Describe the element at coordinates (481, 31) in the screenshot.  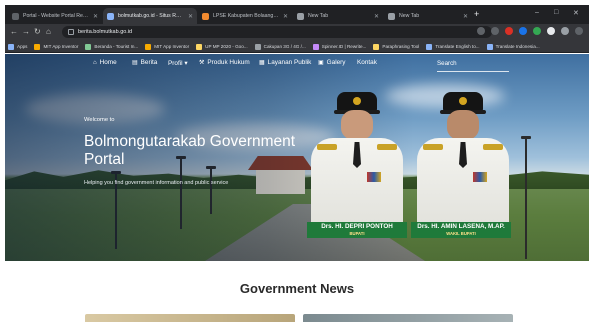
I see `share-icon` at that location.